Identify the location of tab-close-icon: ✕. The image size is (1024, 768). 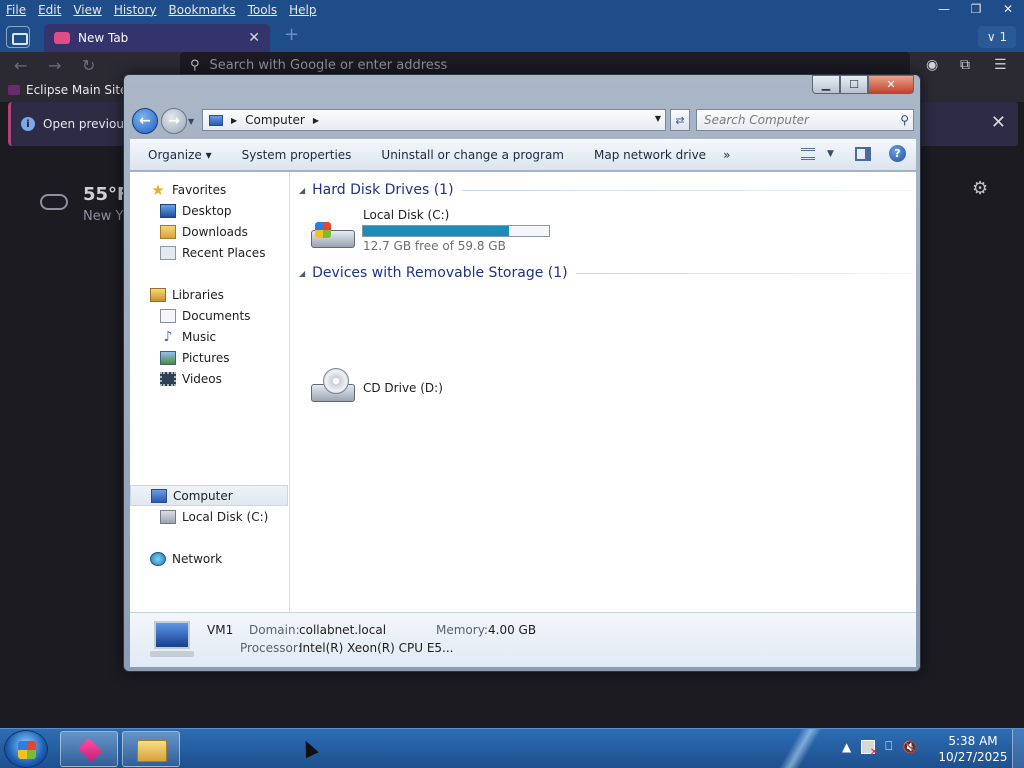
(259, 38).